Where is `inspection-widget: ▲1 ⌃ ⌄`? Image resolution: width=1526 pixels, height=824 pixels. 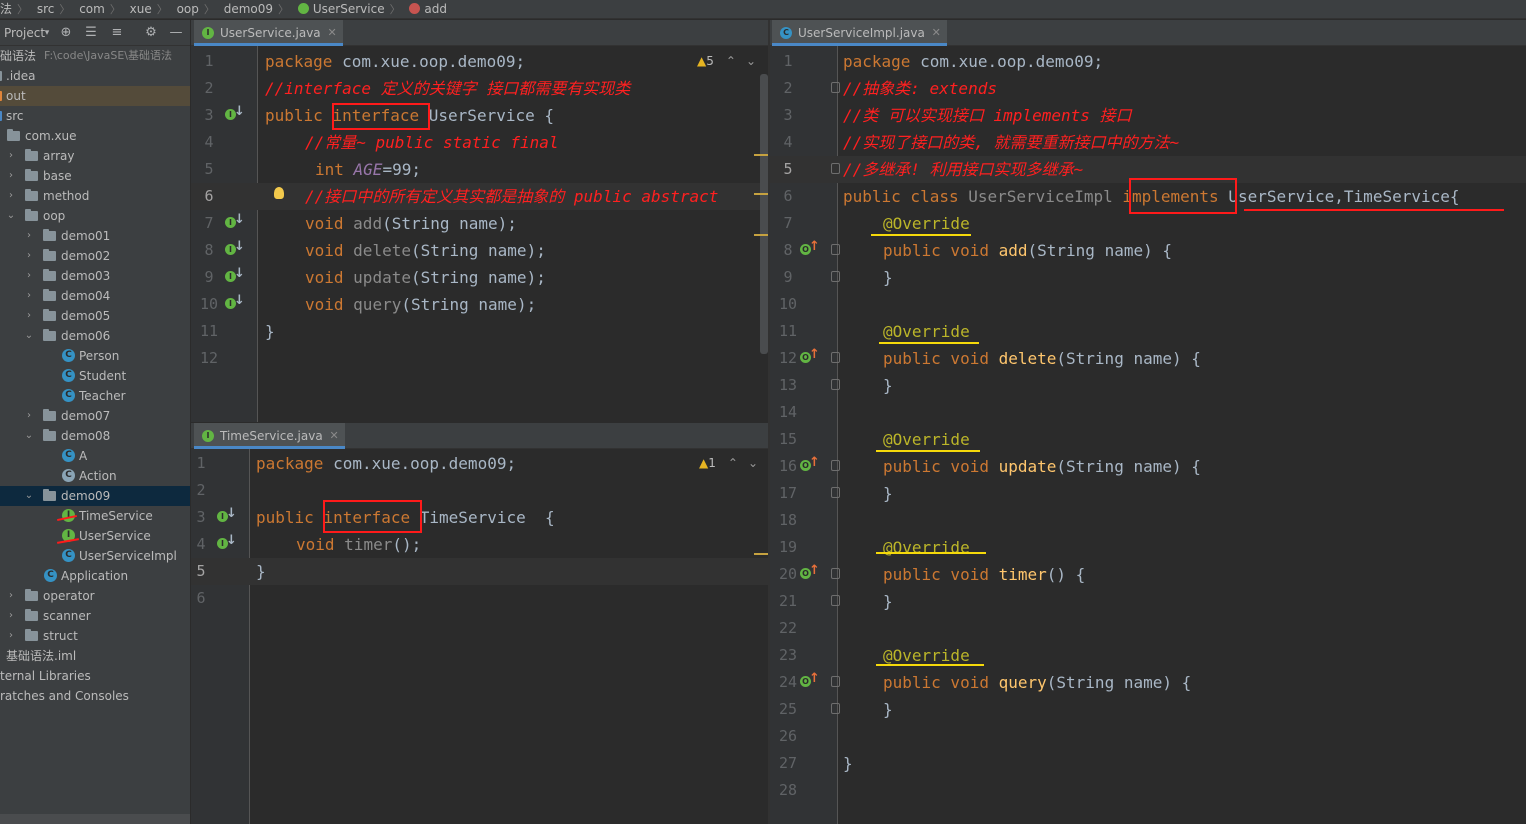
inspection-widget: ▲1 ⌃ ⌄ is located at coordinates (728, 463).